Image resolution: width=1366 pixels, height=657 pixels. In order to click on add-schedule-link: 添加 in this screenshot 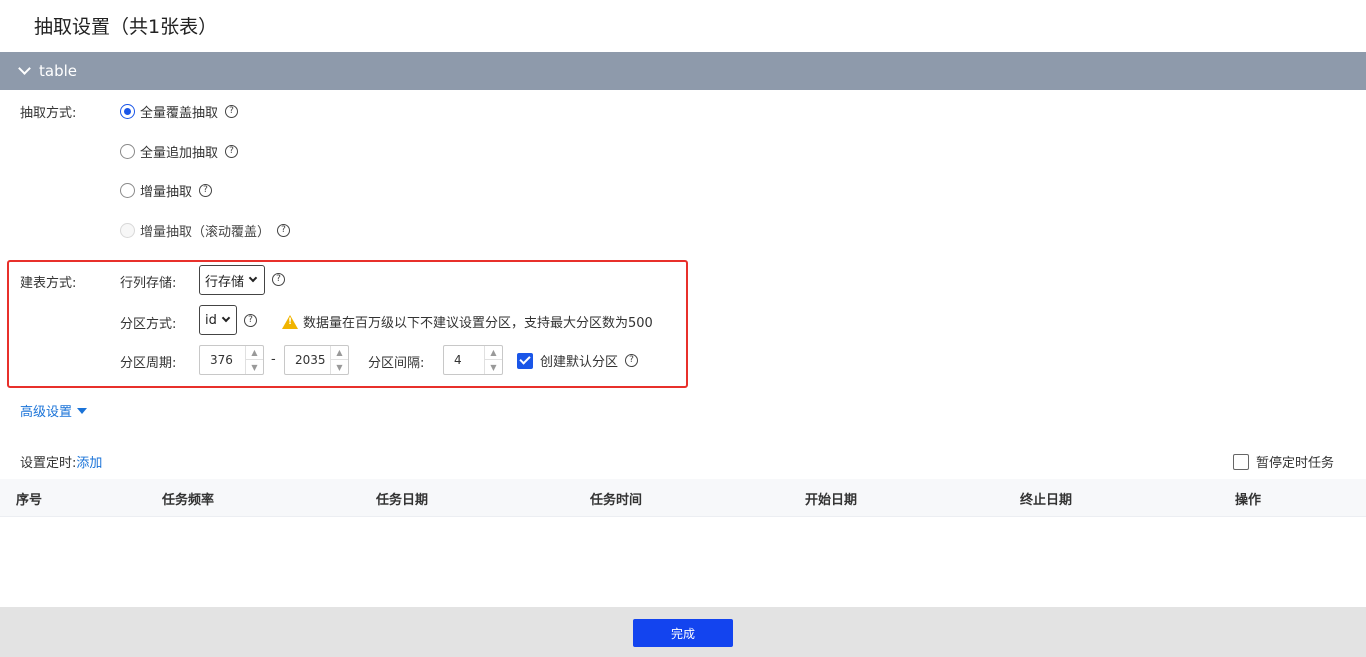, I will do `click(89, 463)`.